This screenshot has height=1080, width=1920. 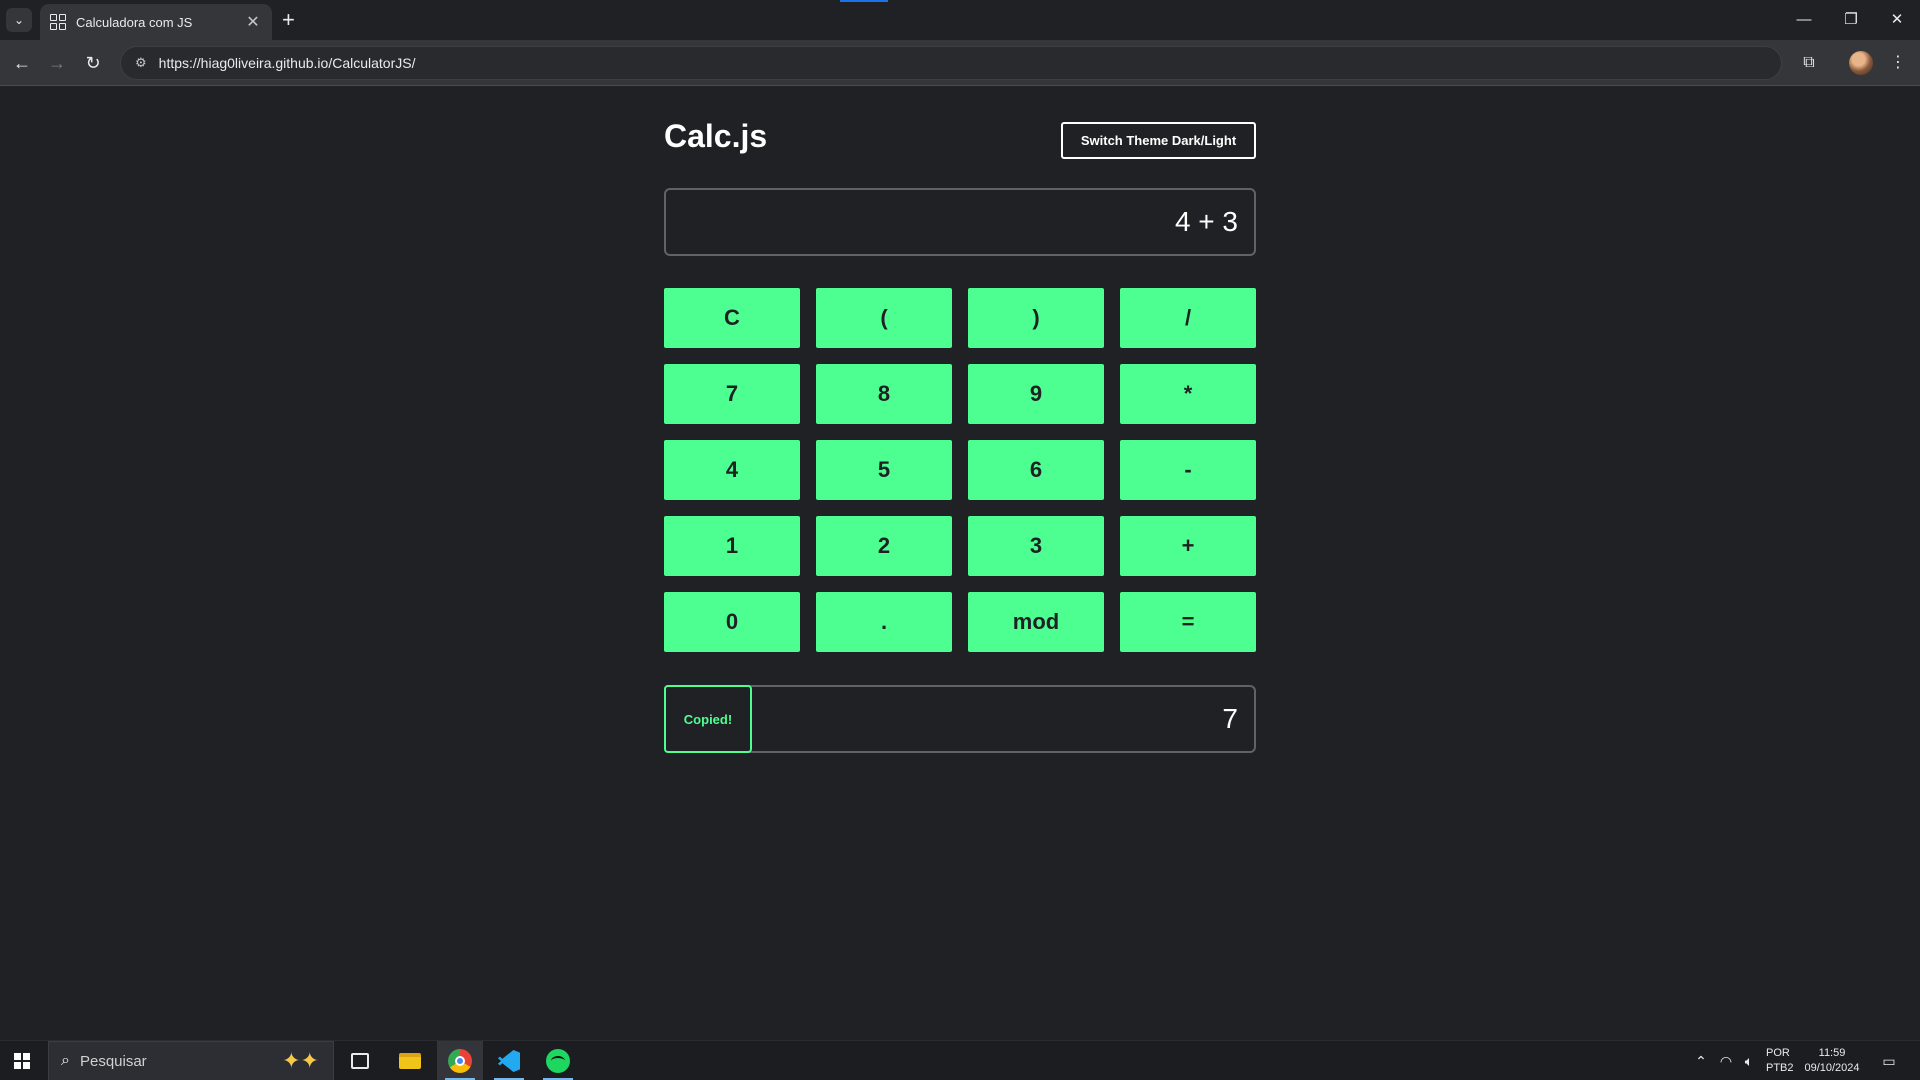 I want to click on key-2: 2, so click(x=884, y=546).